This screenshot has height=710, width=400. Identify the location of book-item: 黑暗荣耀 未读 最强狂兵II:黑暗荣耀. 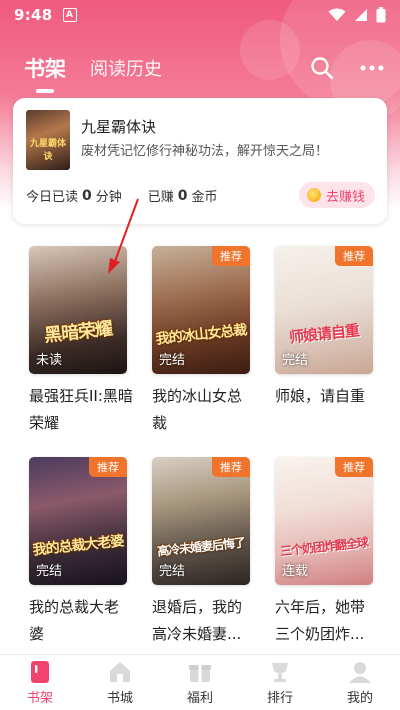
(81, 341).